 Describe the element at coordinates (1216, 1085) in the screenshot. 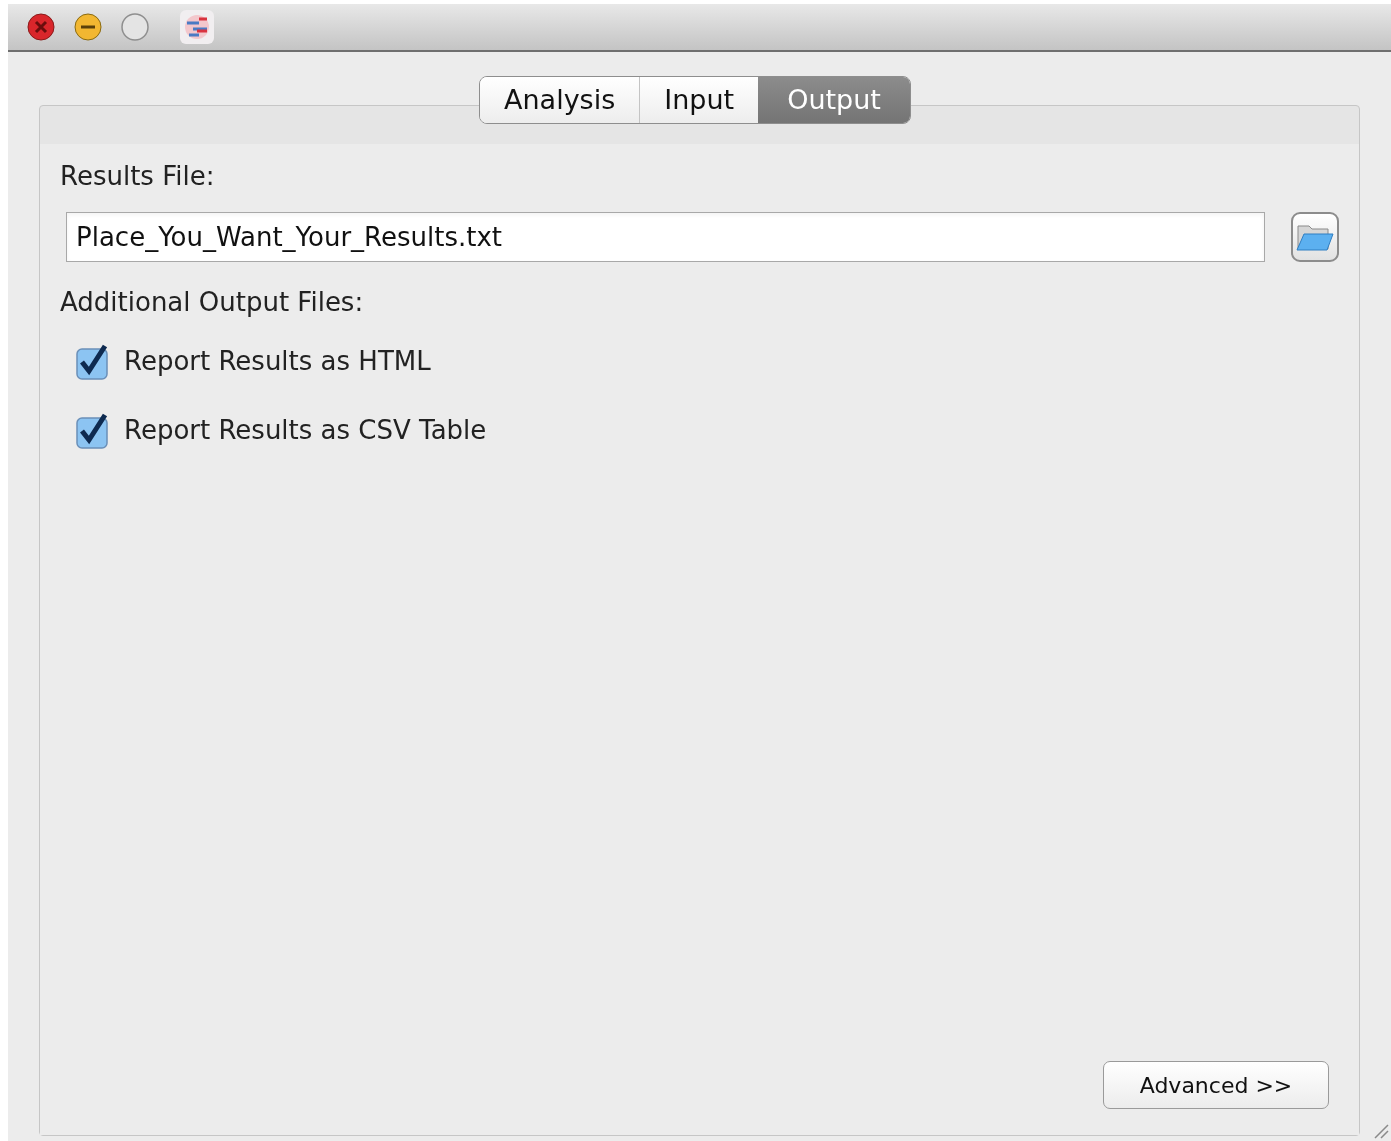

I see `advanced-button: Advanced >>` at that location.